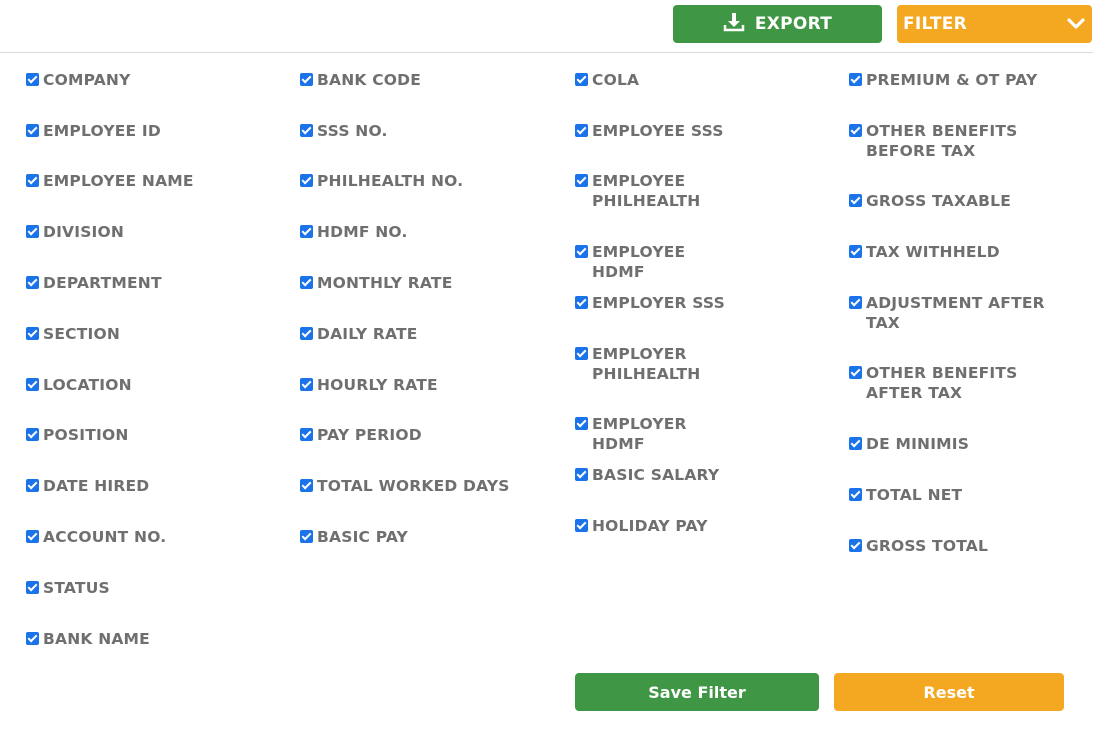 Image resolution: width=1093 pixels, height=730 pixels. I want to click on column-option: GROSS TOTAL, so click(918, 546).